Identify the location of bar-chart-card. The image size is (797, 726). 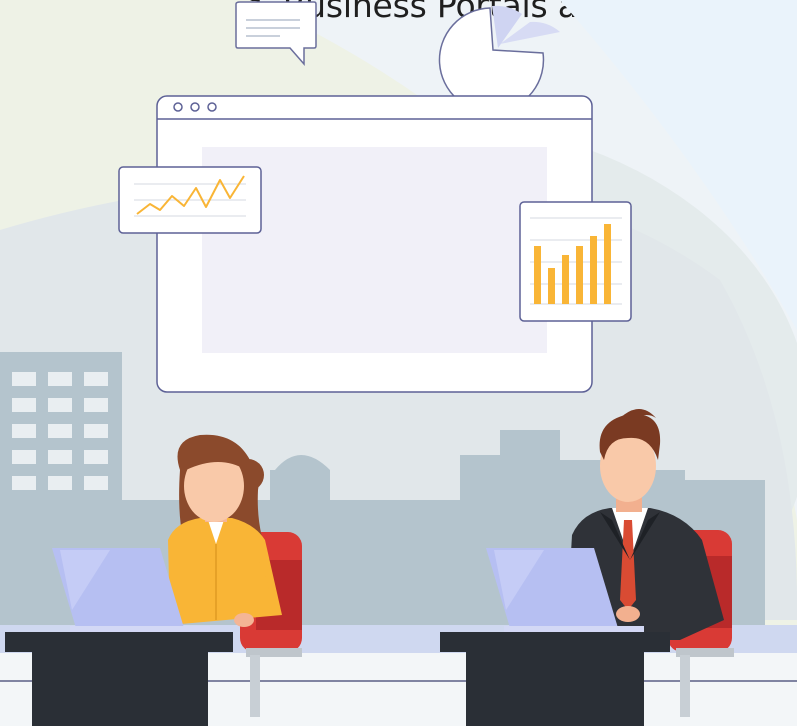
(575, 261).